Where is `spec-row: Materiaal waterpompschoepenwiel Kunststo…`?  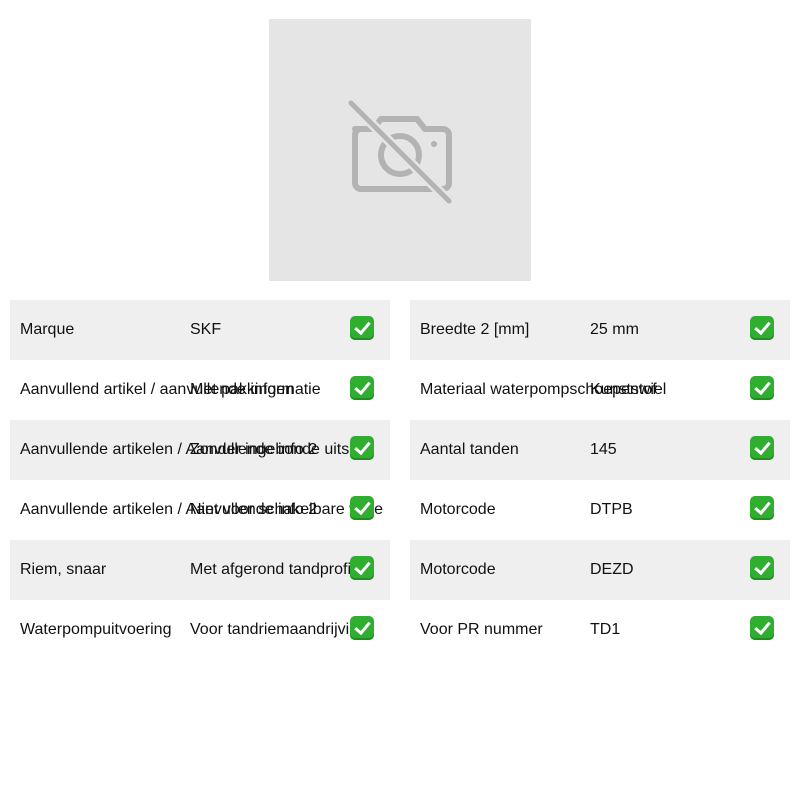 spec-row: Materiaal waterpompschoepenwiel Kunststo… is located at coordinates (600, 390).